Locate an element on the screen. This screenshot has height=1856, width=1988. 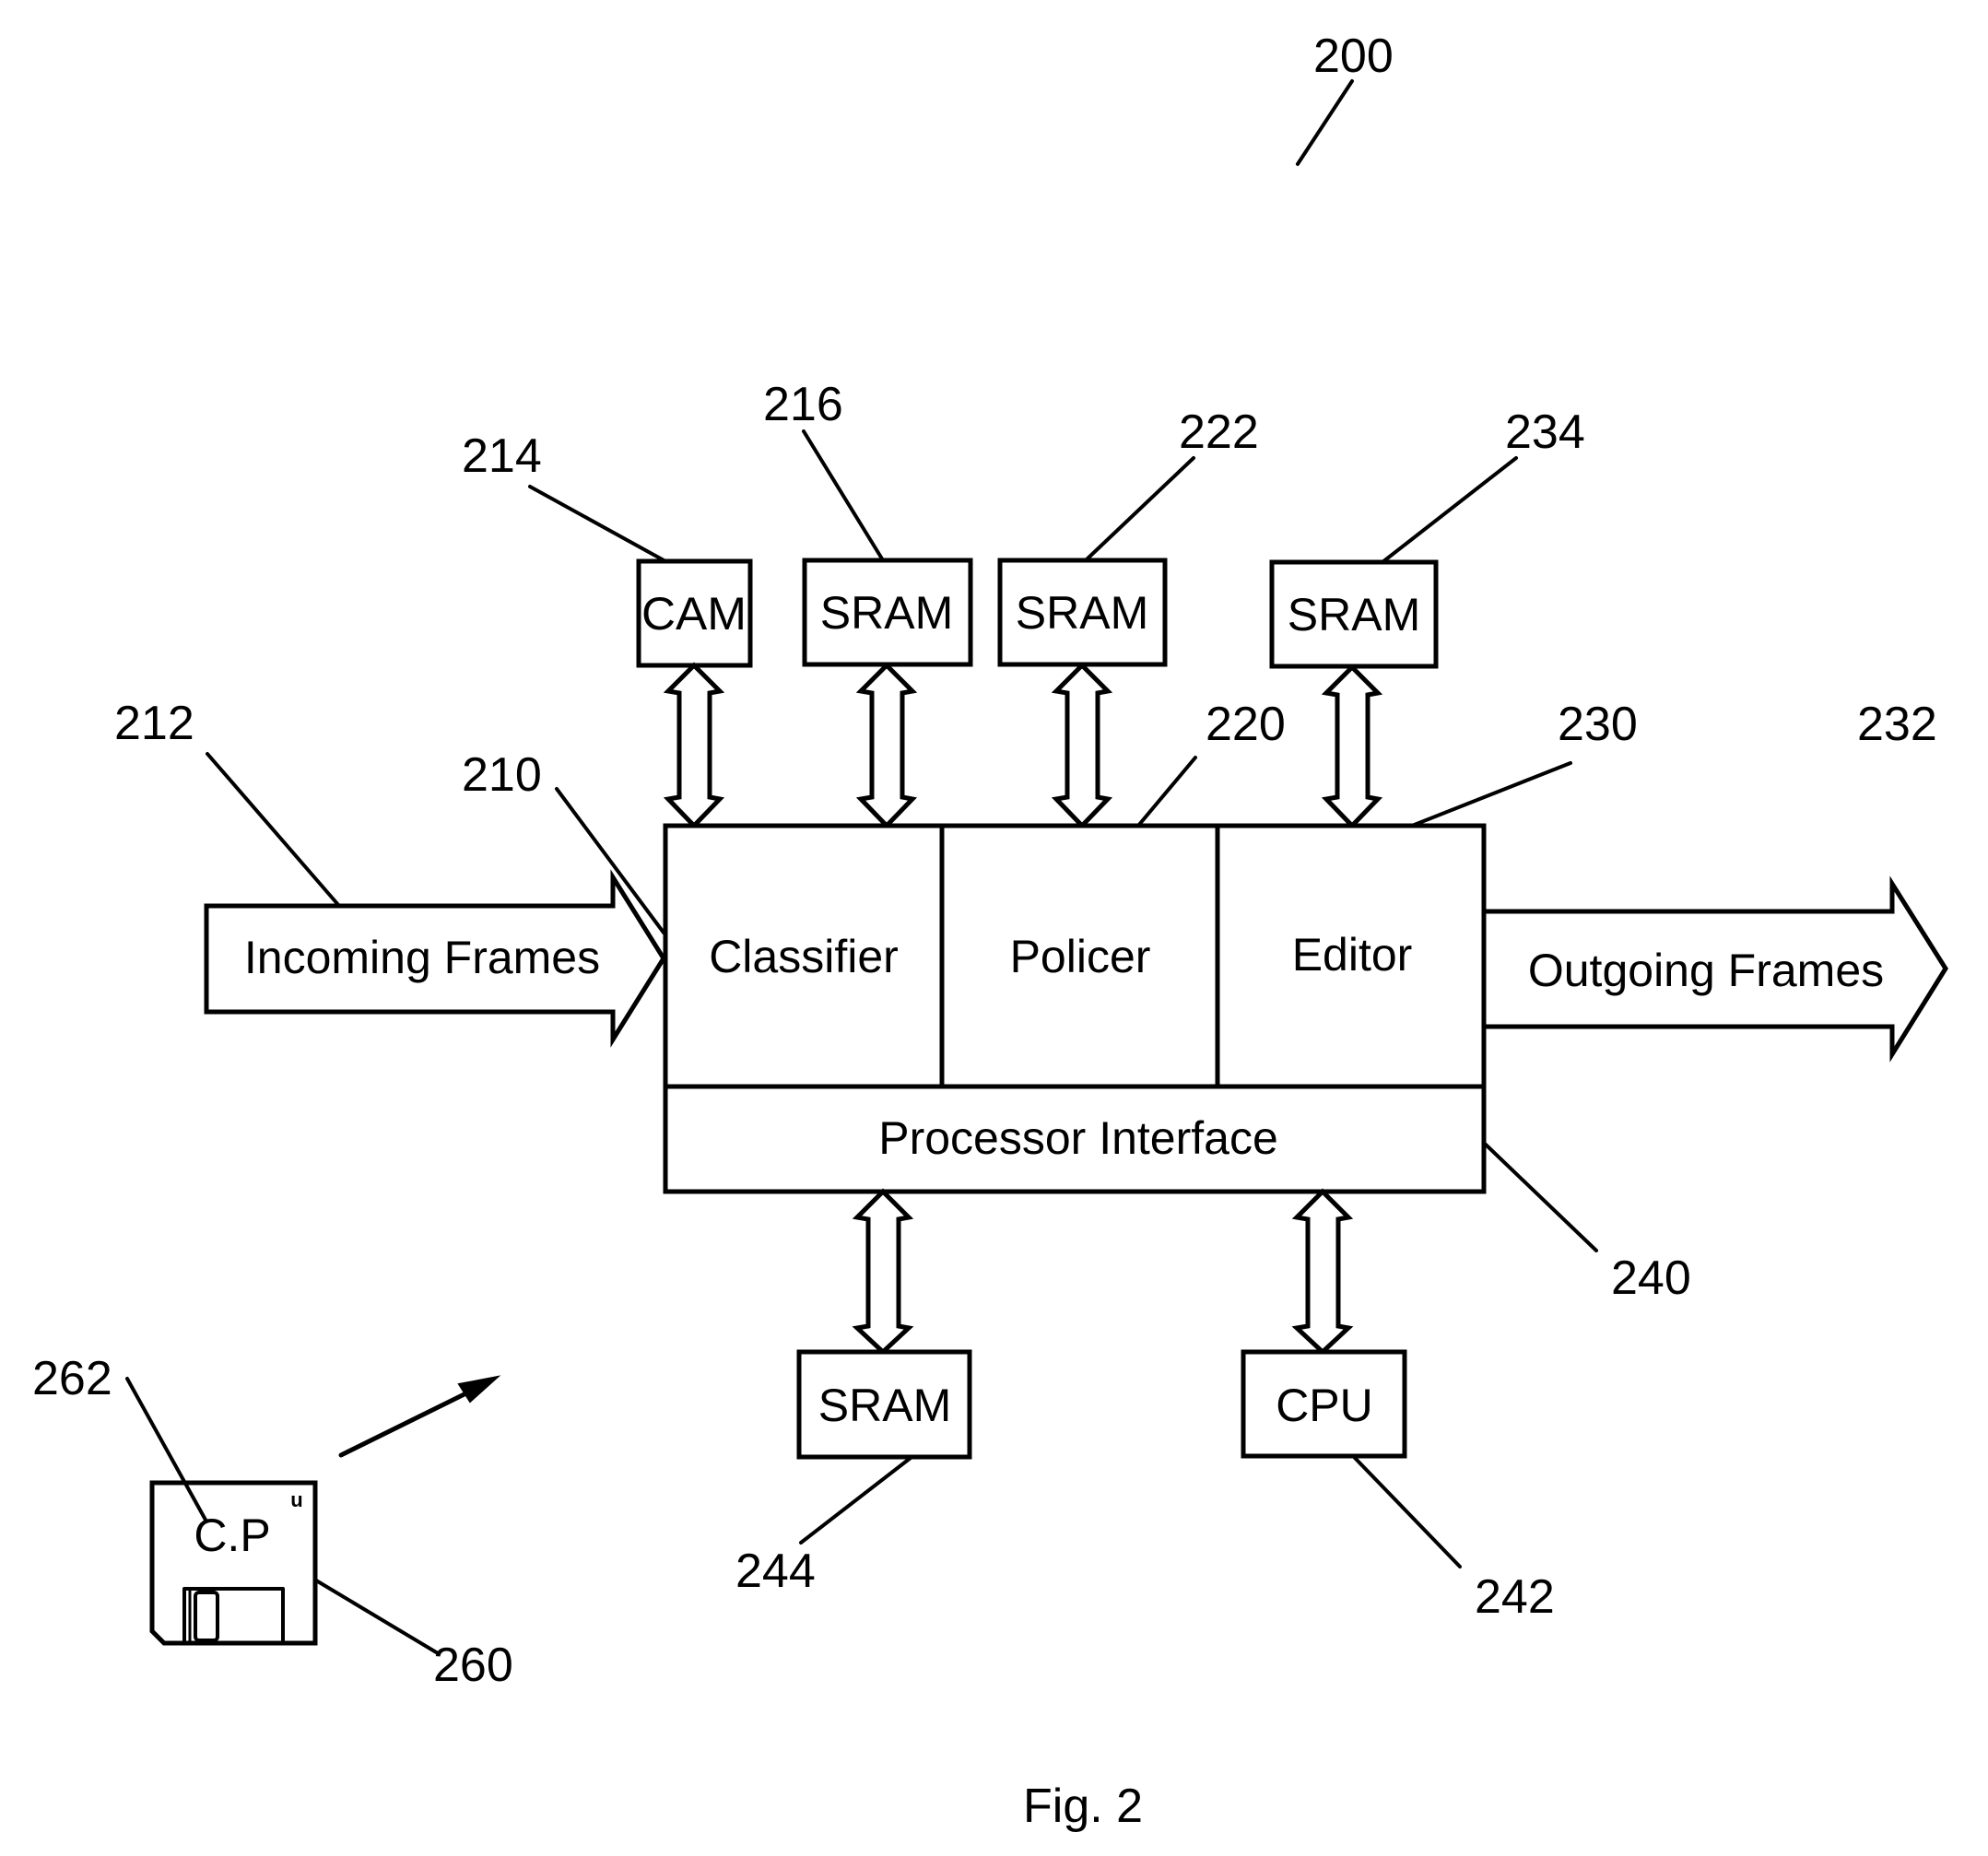
ref-240: 240 is located at coordinates (1651, 1278).